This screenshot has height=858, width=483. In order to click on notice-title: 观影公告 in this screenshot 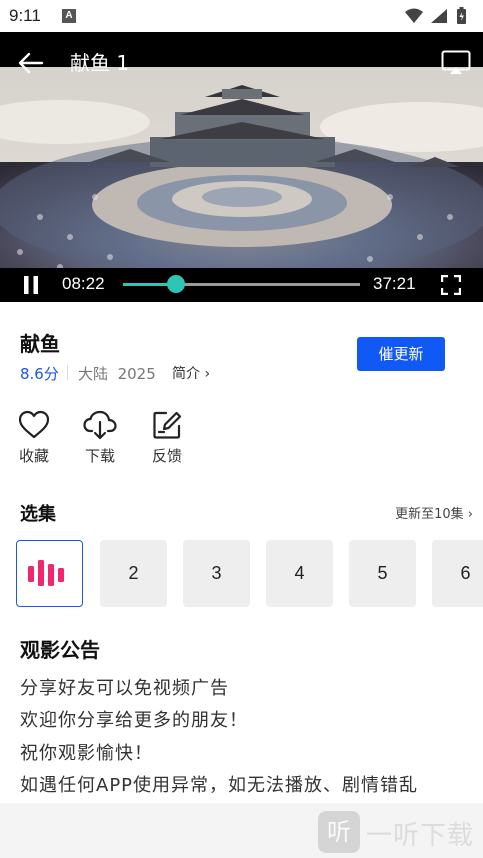, I will do `click(60, 650)`.